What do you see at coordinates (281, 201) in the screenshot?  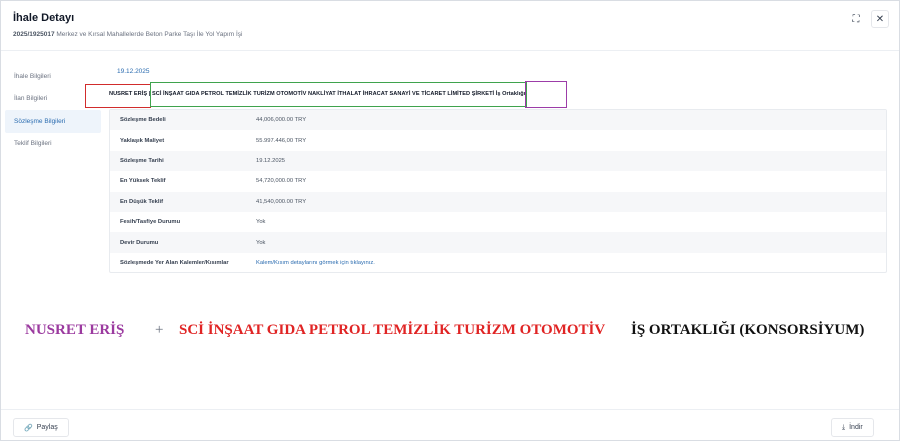 I see `row-value: 41,540,000.00 TRY` at bounding box center [281, 201].